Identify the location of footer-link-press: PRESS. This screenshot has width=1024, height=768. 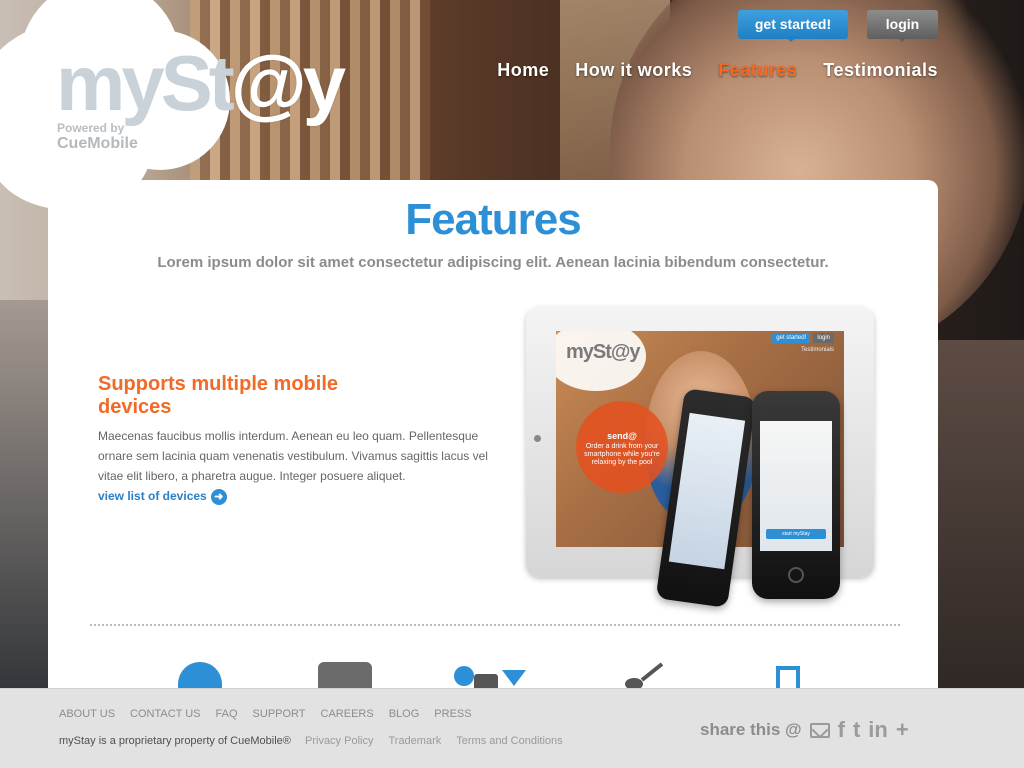
(452, 714).